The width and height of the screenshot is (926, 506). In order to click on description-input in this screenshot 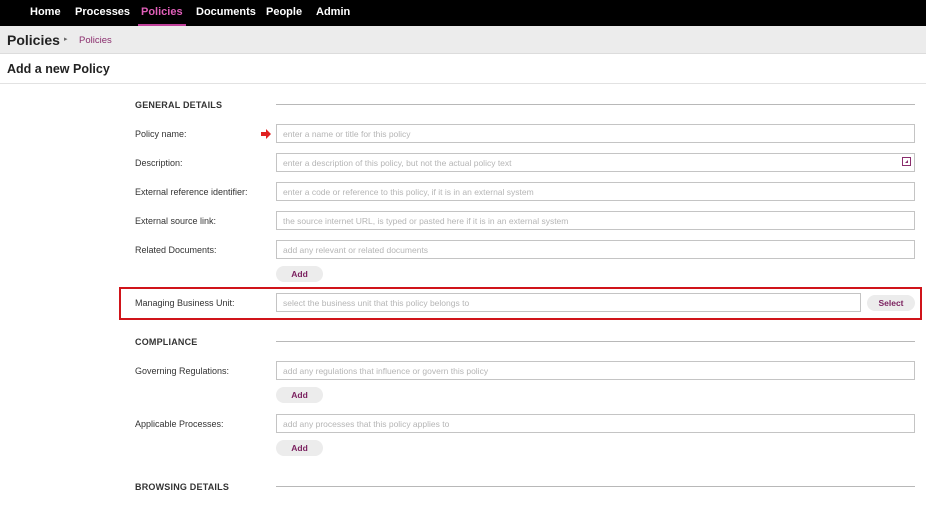, I will do `click(595, 162)`.